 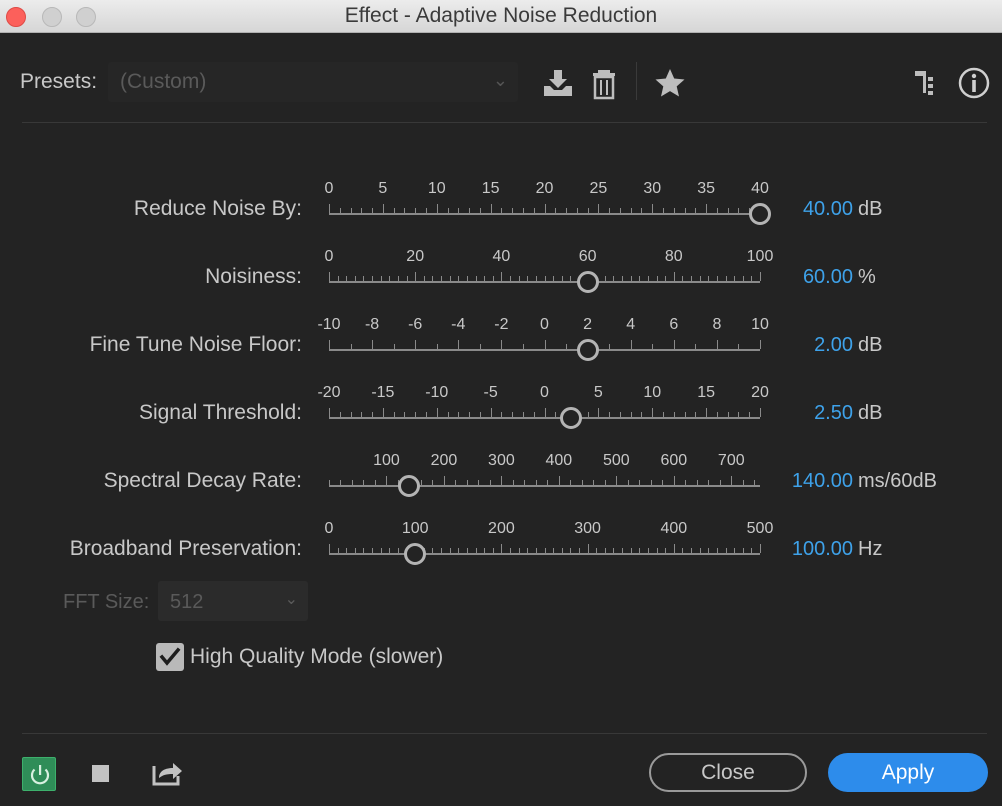 I want to click on apply-button: Apply, so click(x=908, y=772).